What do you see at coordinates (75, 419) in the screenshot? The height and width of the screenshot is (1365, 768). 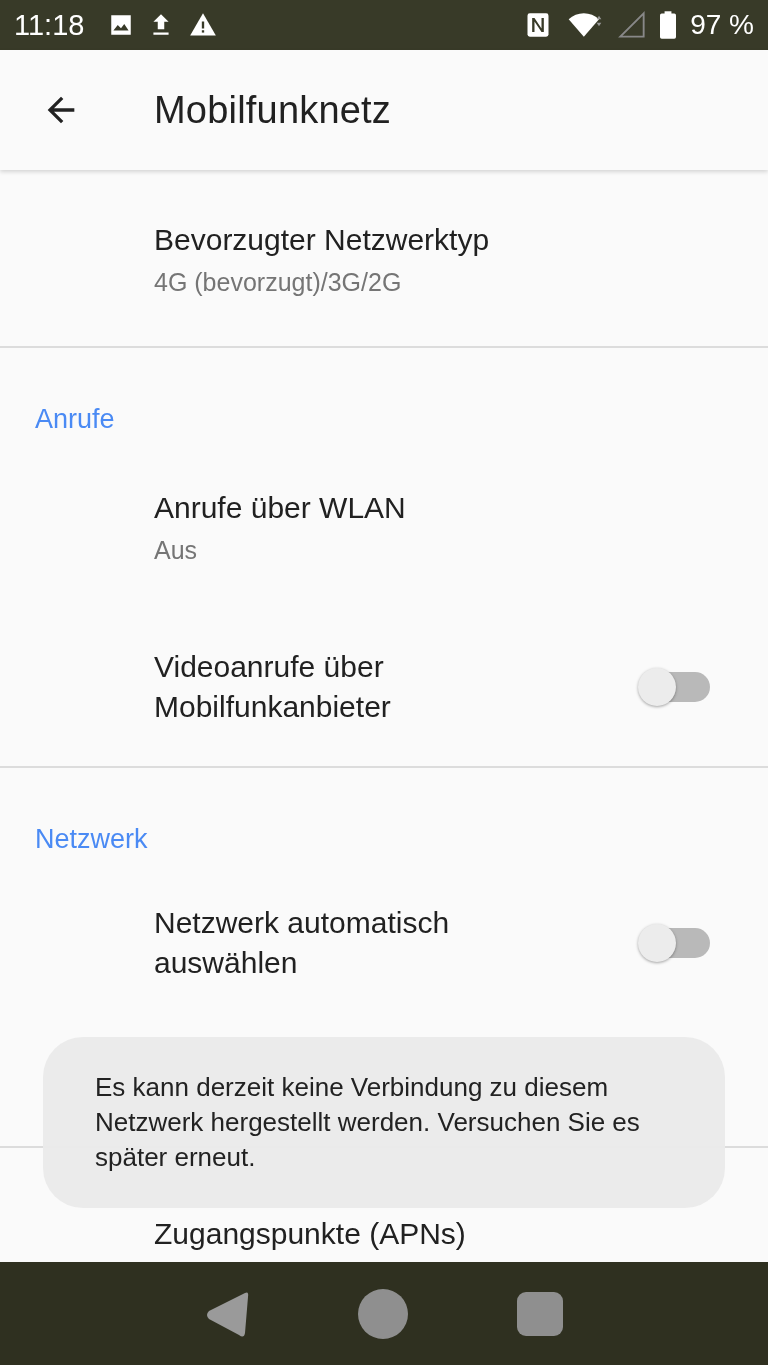 I see `section-header: Anrufe` at bounding box center [75, 419].